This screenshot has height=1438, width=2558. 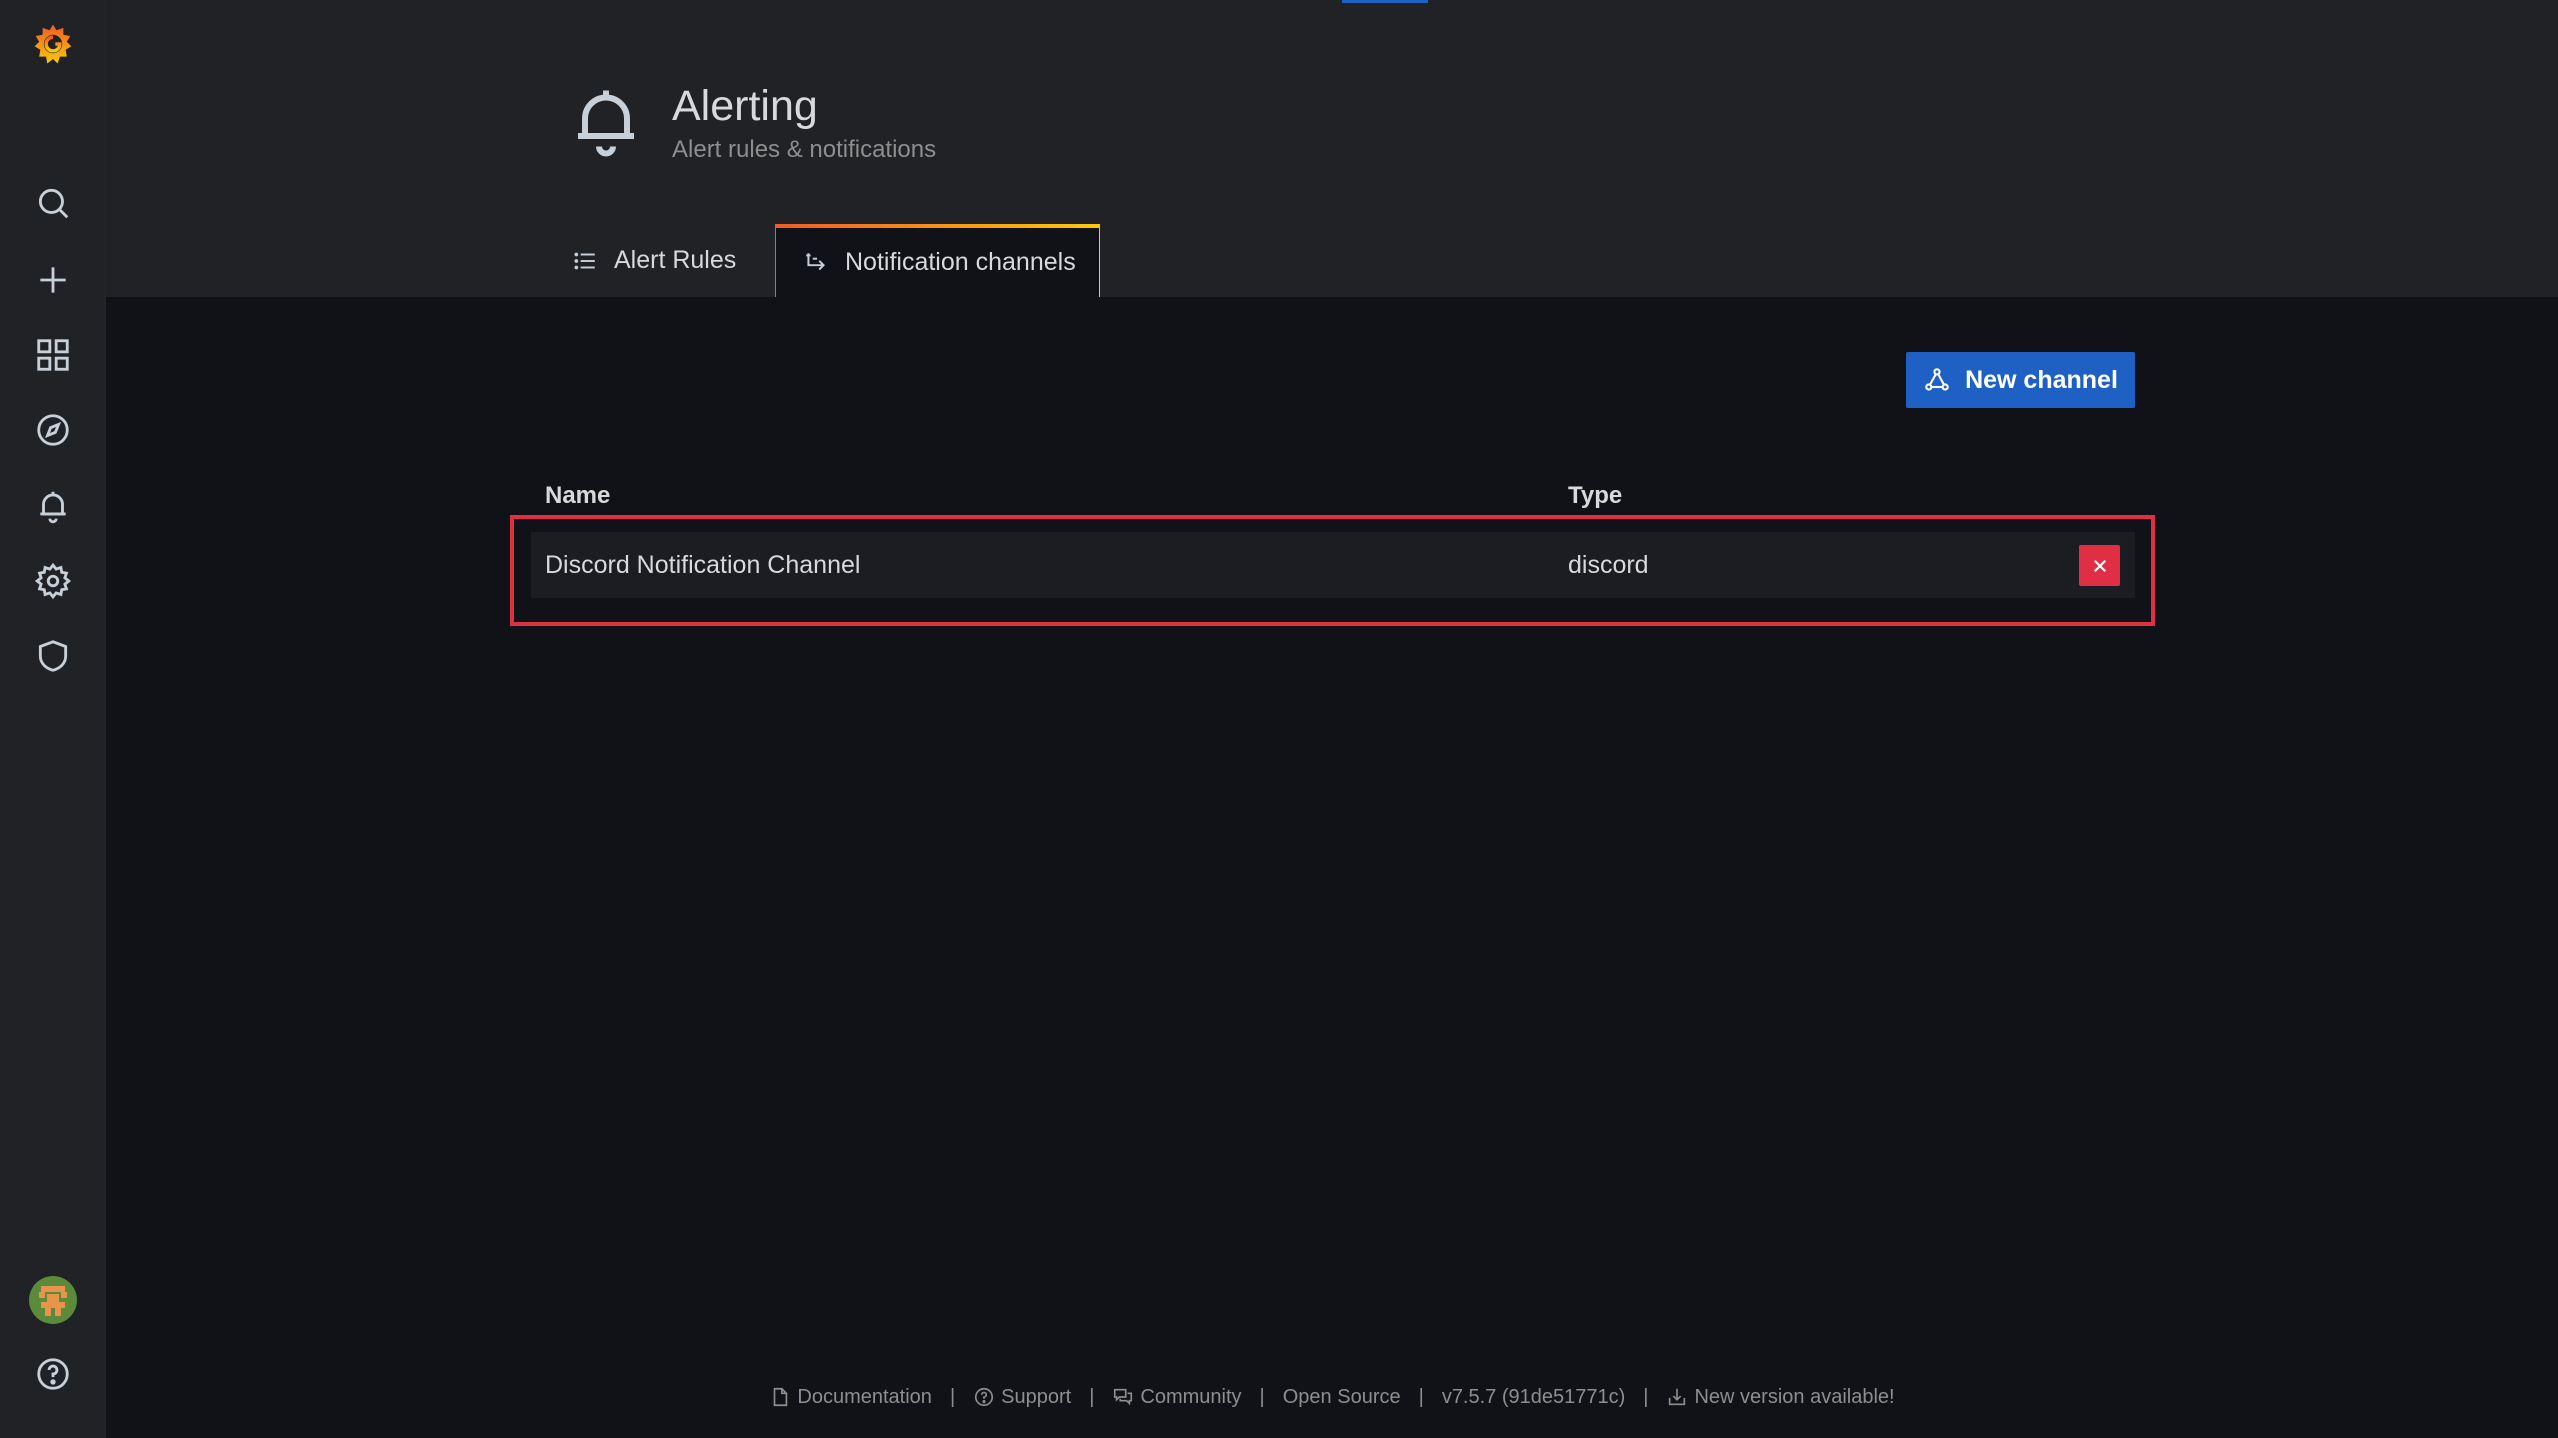 I want to click on column-header-name: Name, so click(x=578, y=495).